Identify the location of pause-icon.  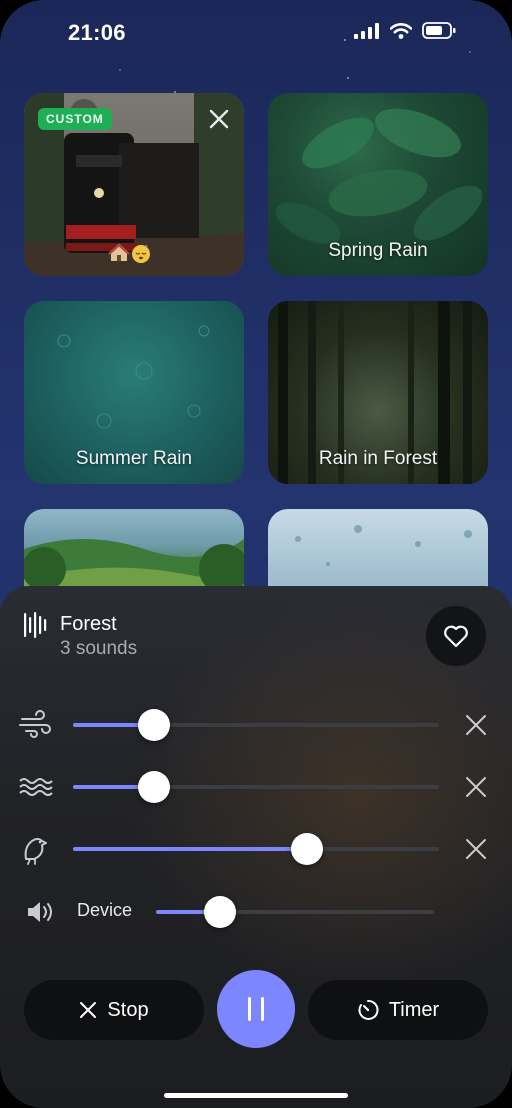
(256, 1009).